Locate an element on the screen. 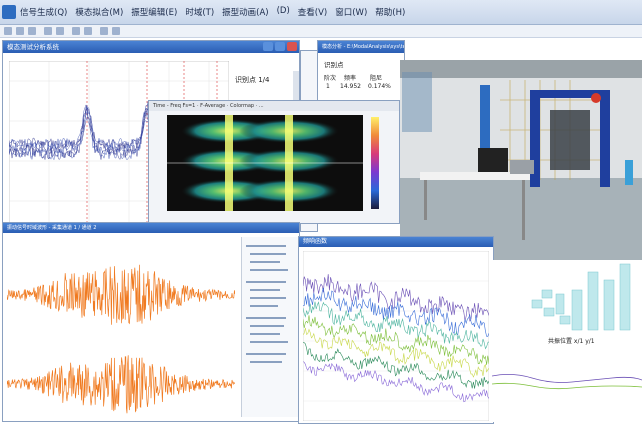 The image size is (642, 424). row-order: 1 is located at coordinates (328, 86).